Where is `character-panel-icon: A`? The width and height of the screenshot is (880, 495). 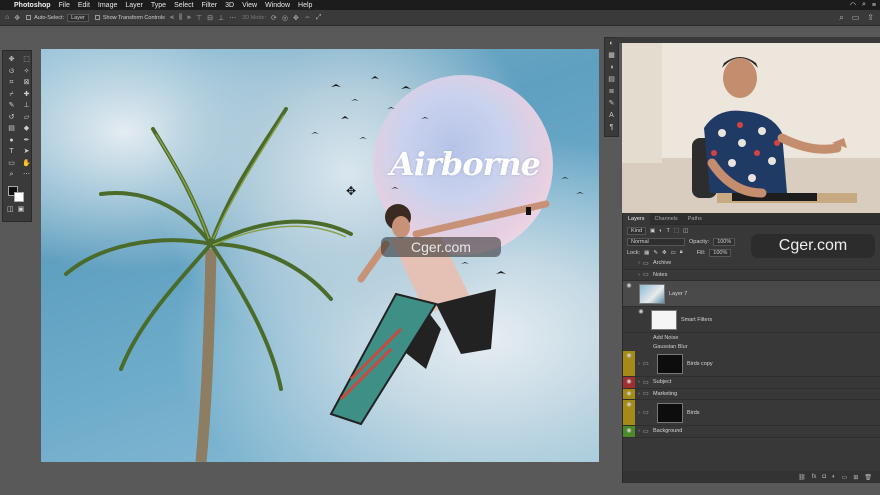 character-panel-icon: A is located at coordinates (611, 116).